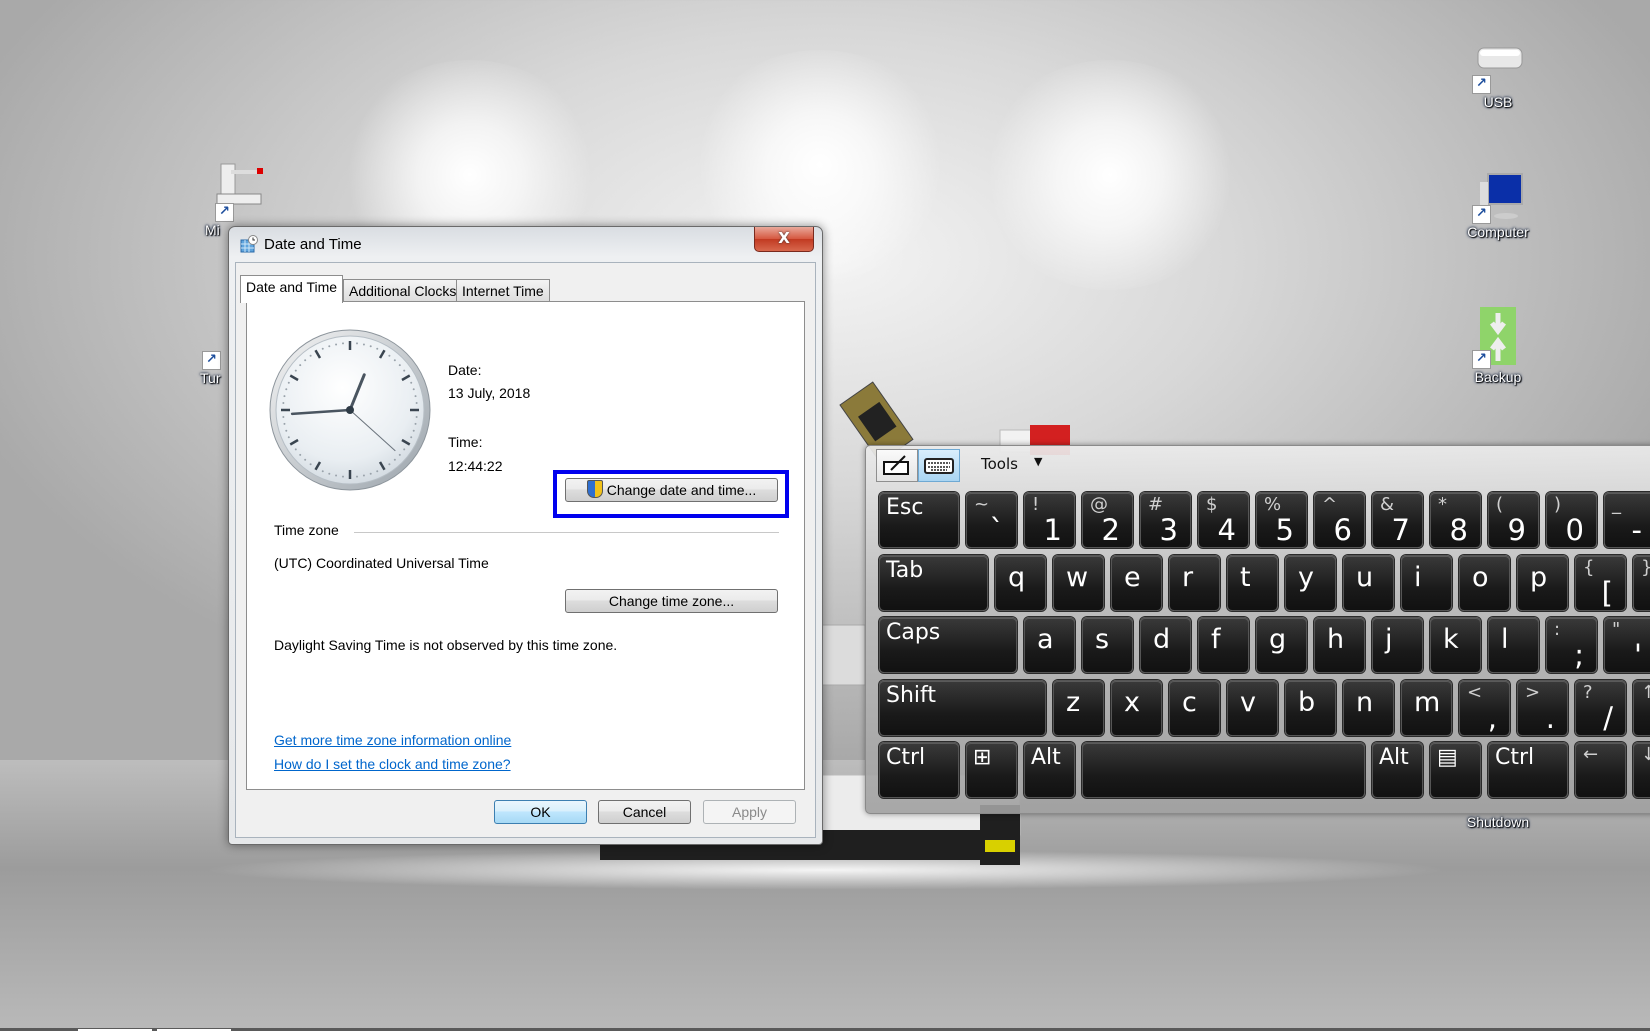  What do you see at coordinates (403, 290) in the screenshot?
I see `tab-additional-clocks: Additional Clocks` at bounding box center [403, 290].